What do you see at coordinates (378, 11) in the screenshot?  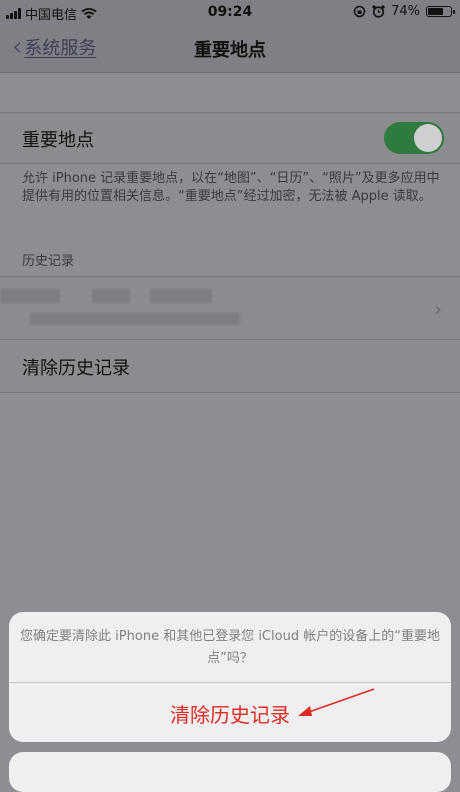 I see `alarm-clock-icon` at bounding box center [378, 11].